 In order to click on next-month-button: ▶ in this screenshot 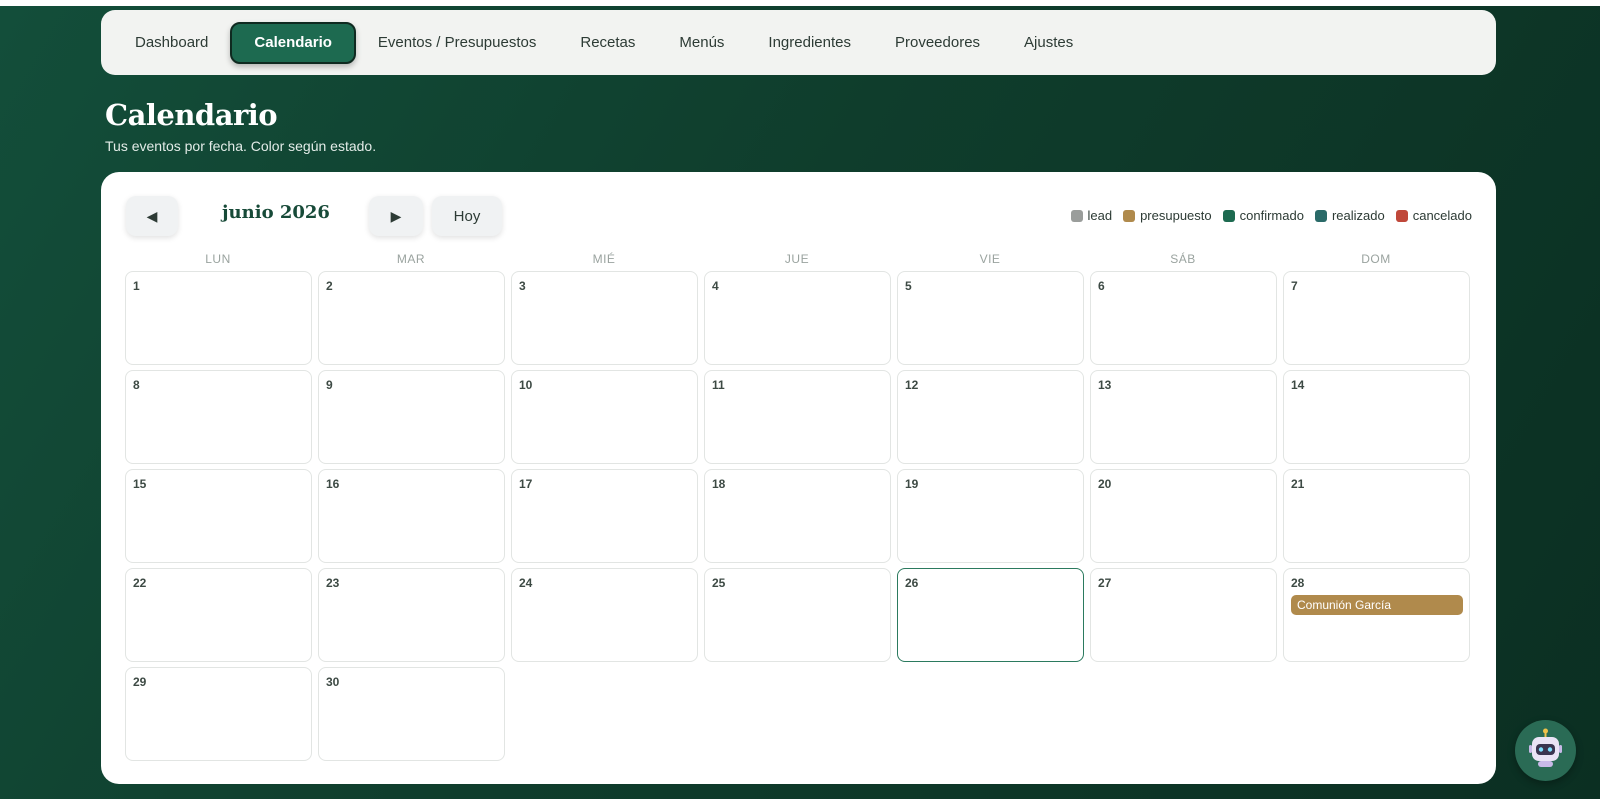, I will do `click(396, 216)`.